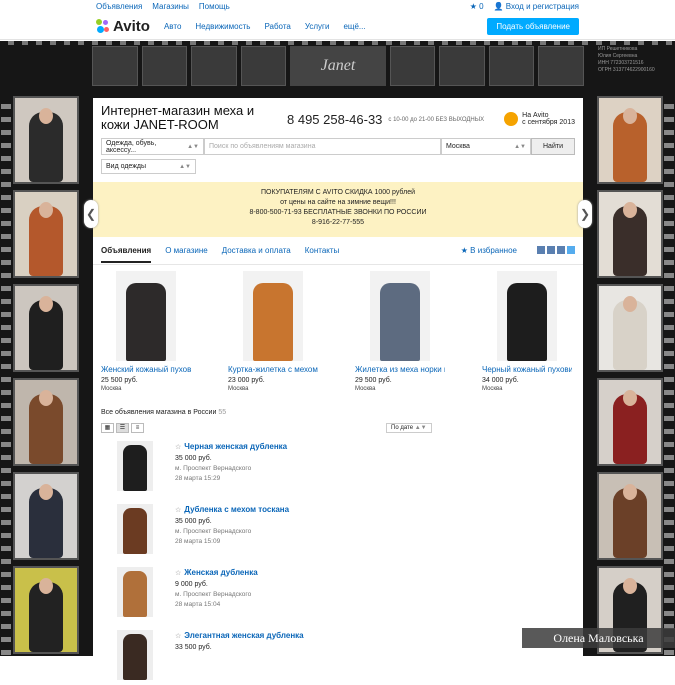  Describe the element at coordinates (553, 146) in the screenshot. I see `search-button: Найти` at that location.